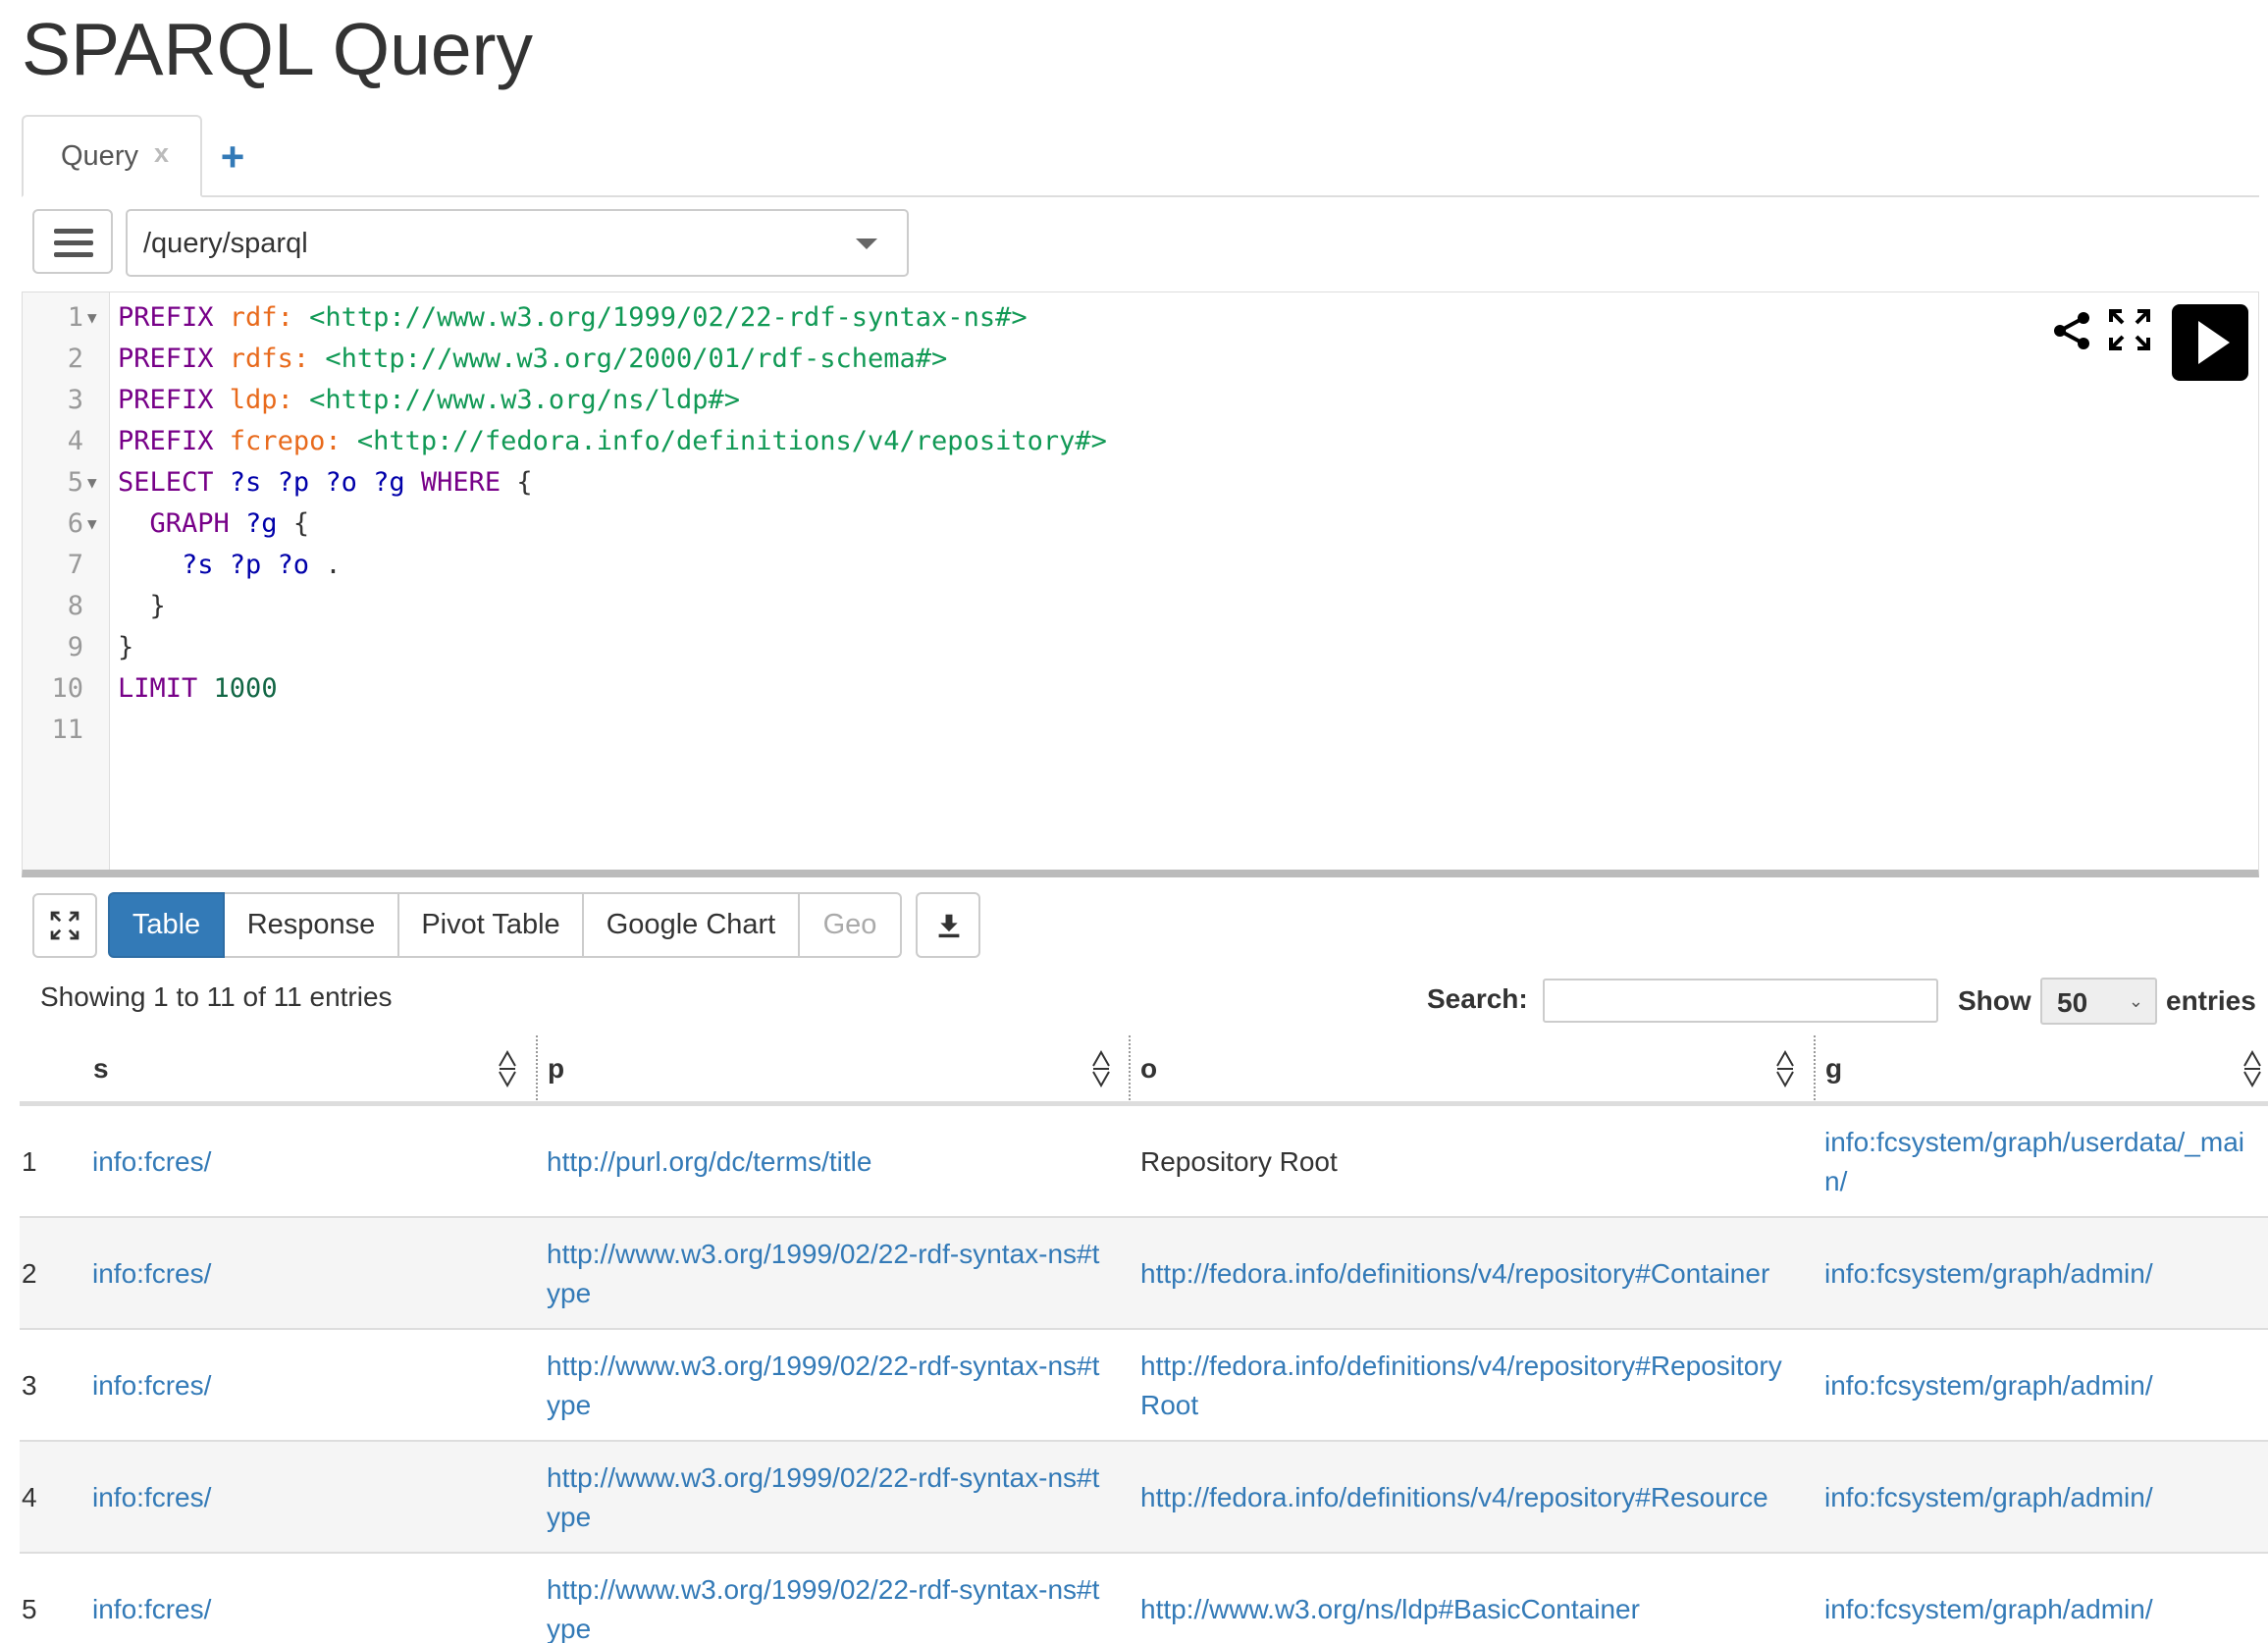 This screenshot has width=2268, height=1643. I want to click on row-number: 4, so click(29, 1497).